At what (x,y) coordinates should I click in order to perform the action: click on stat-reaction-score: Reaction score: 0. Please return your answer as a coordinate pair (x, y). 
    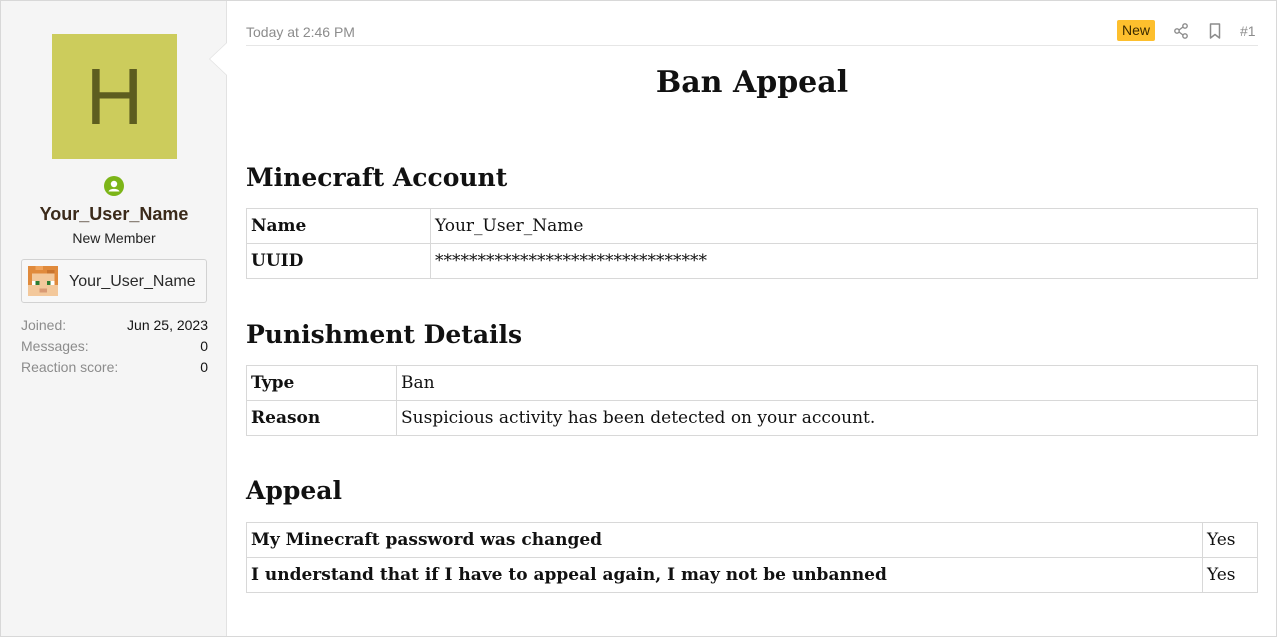
    Looking at the image, I should click on (114, 369).